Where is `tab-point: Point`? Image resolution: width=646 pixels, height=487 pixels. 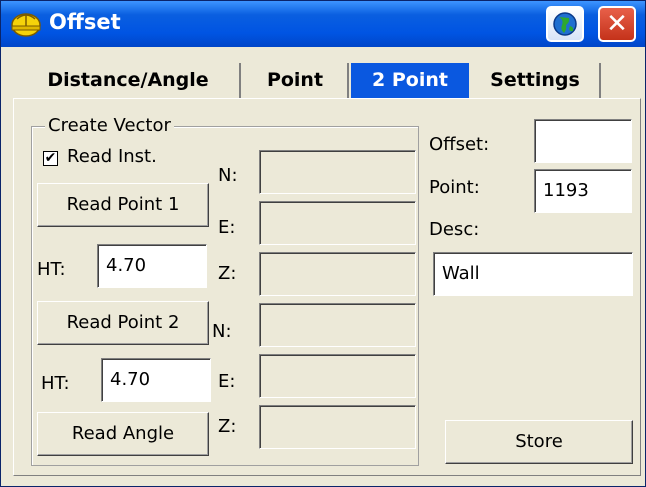
tab-point: Point is located at coordinates (296, 81).